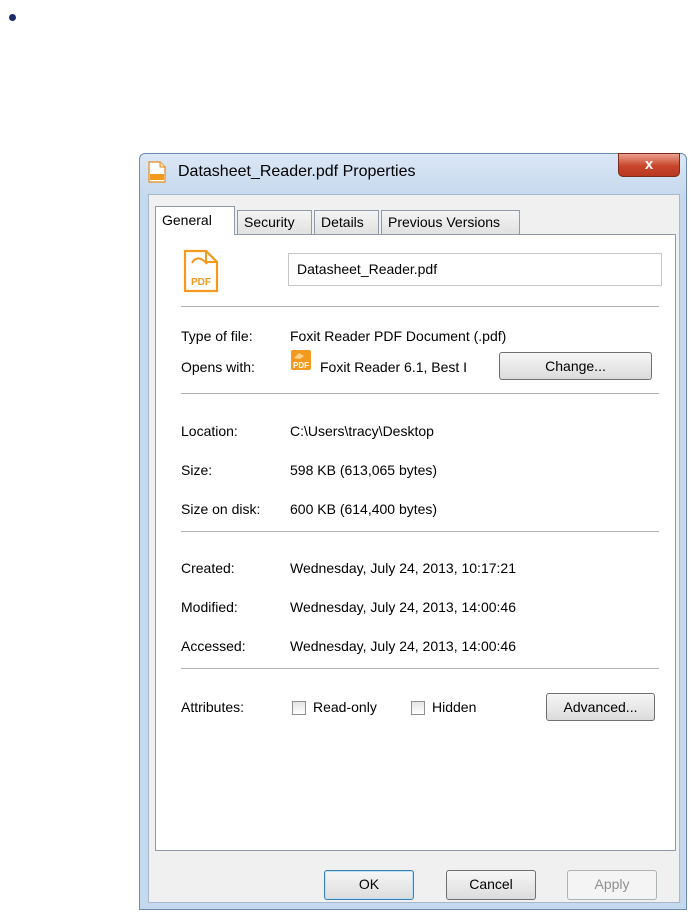  Describe the element at coordinates (208, 568) in the screenshot. I see `created-label: Created:` at that location.